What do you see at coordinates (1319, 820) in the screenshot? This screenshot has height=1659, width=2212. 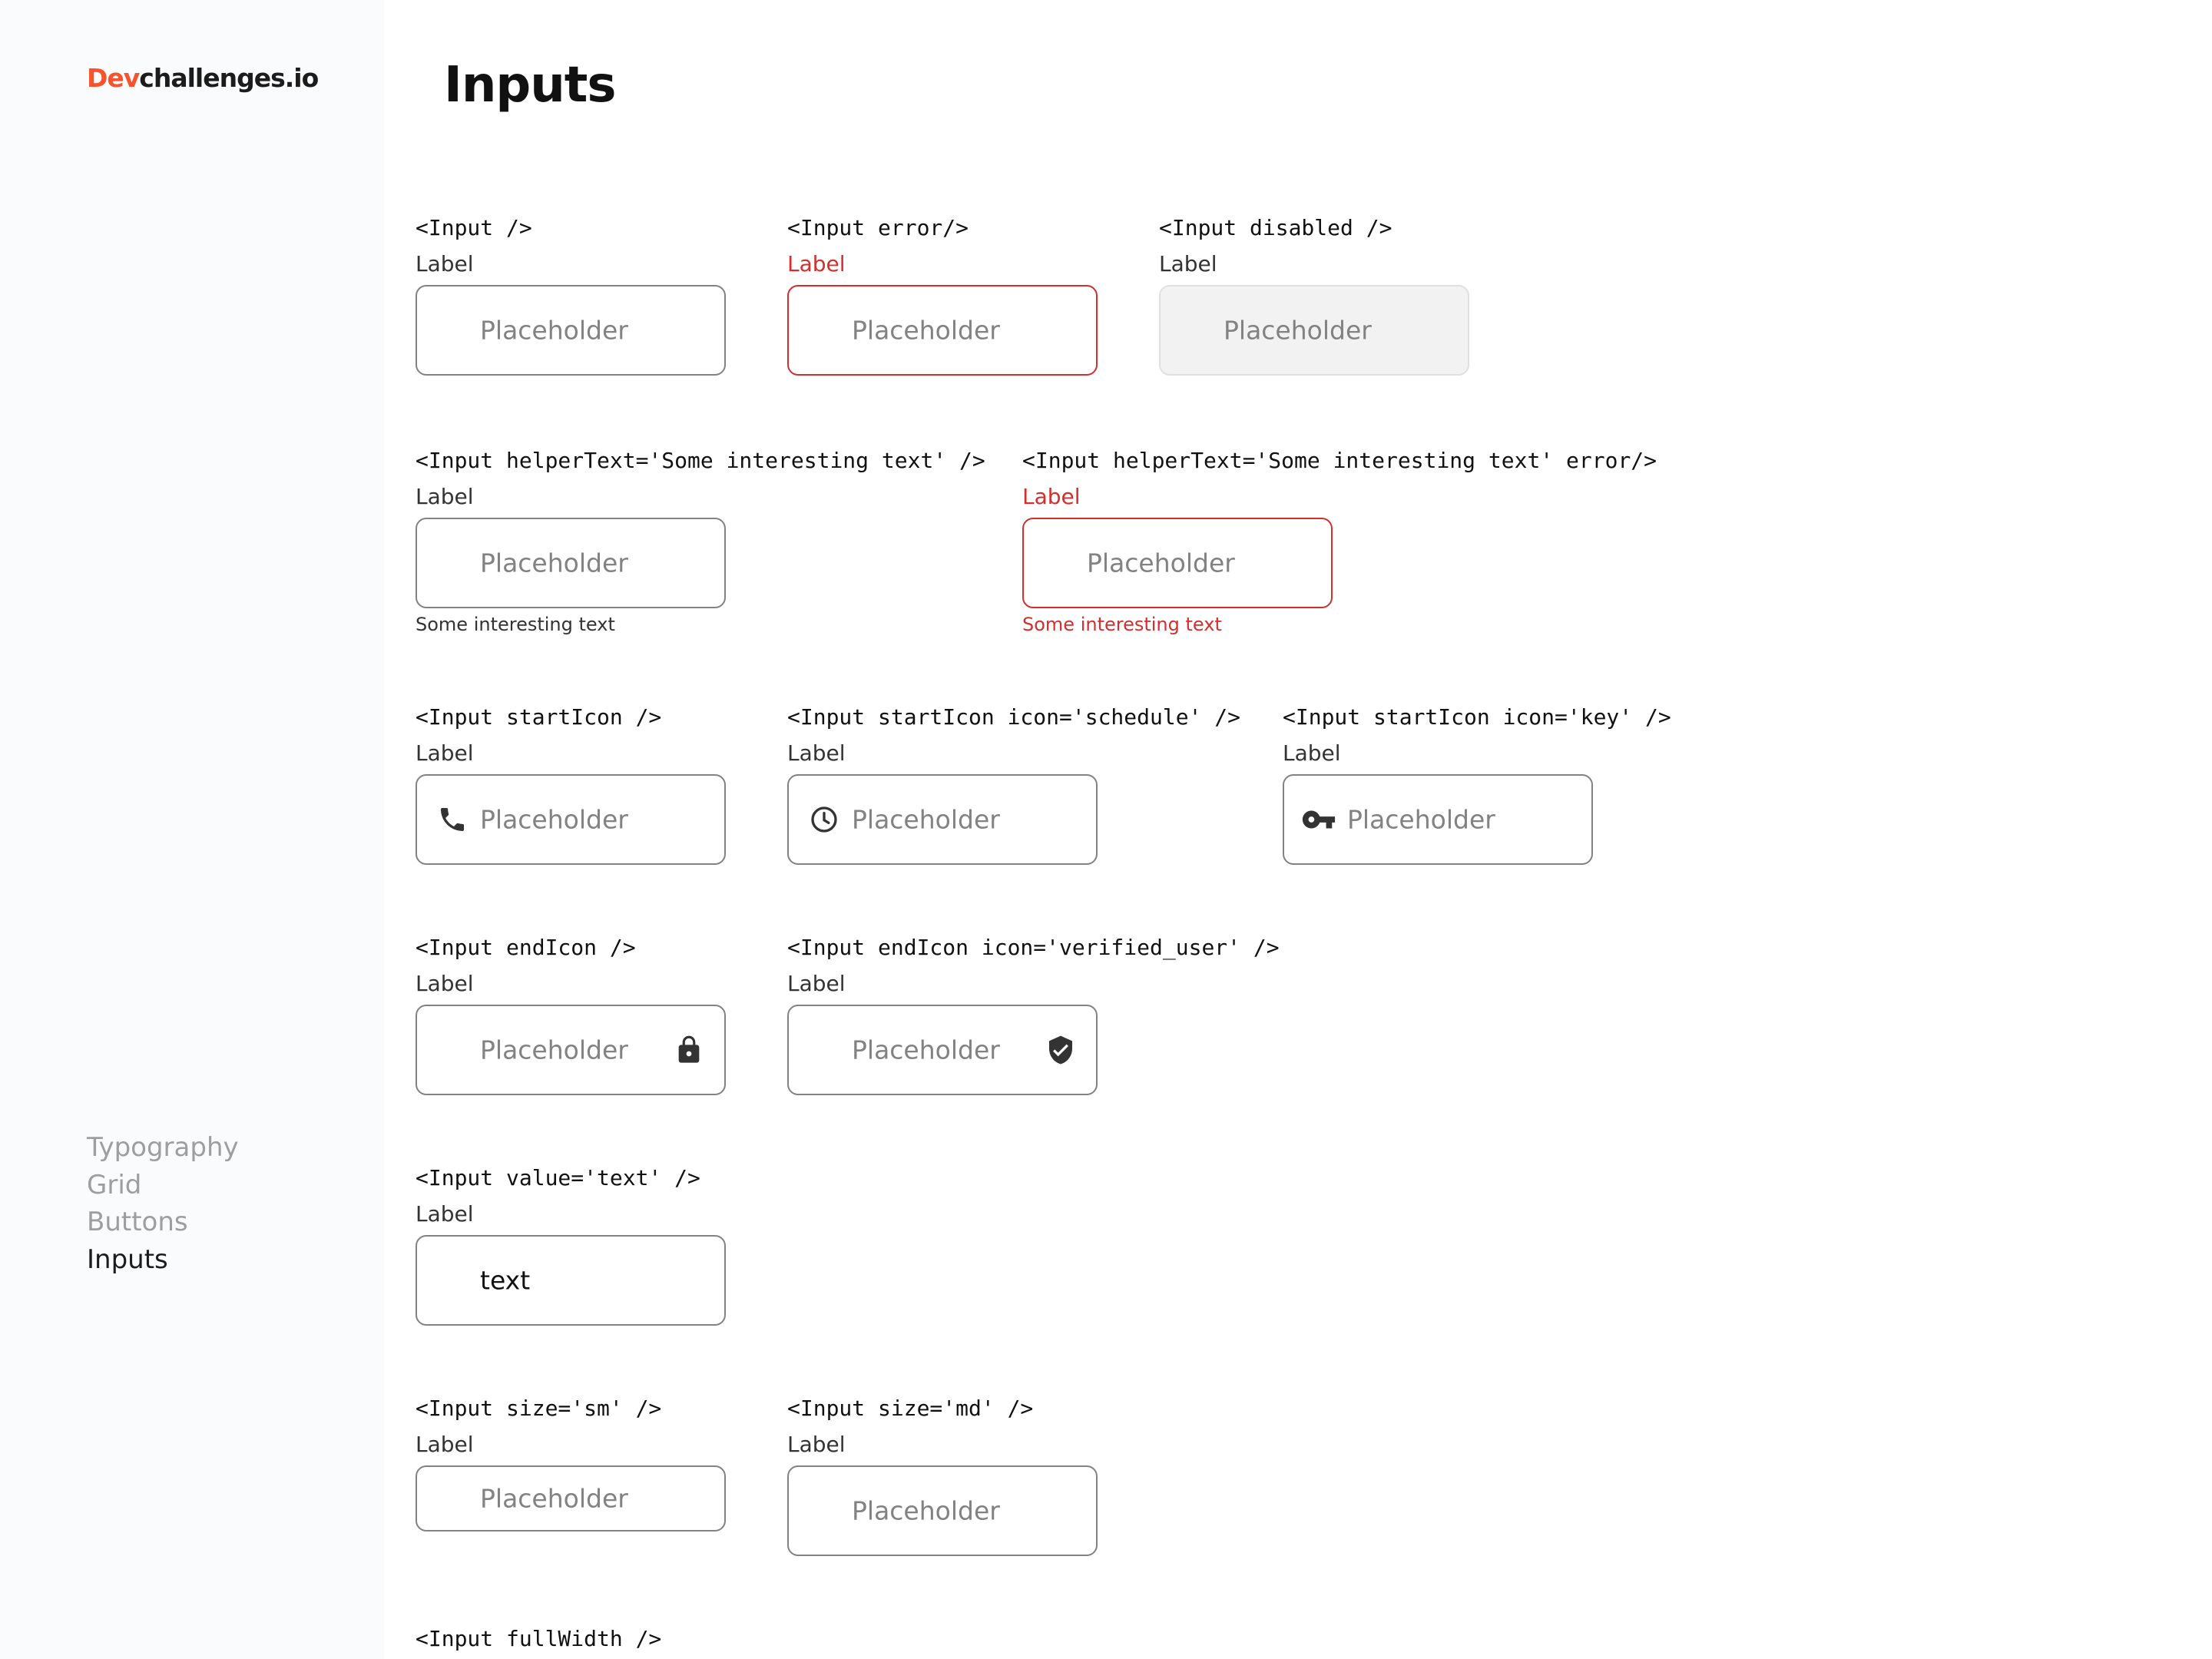 I see `key-icon` at bounding box center [1319, 820].